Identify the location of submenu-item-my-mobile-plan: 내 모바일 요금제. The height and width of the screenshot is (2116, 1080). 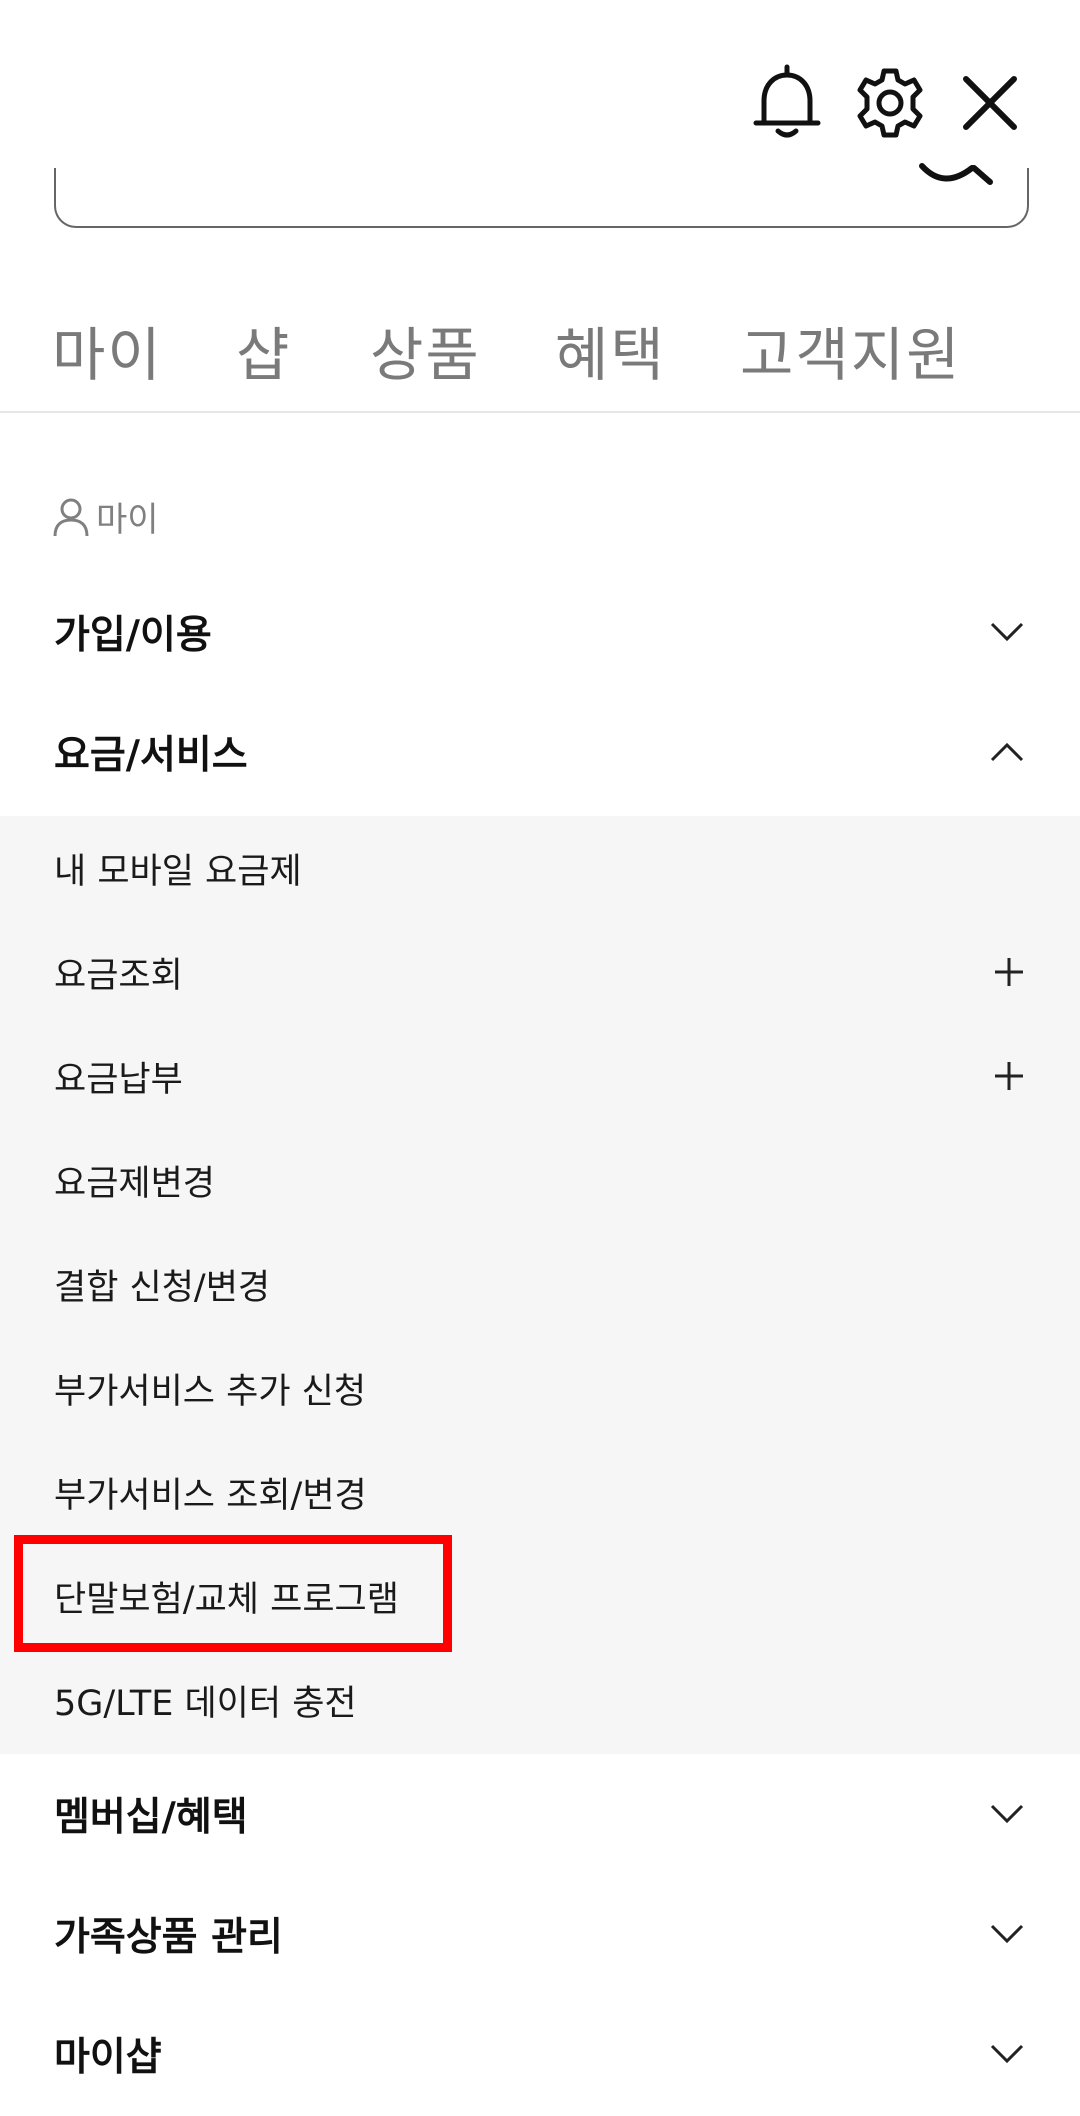
(540, 868).